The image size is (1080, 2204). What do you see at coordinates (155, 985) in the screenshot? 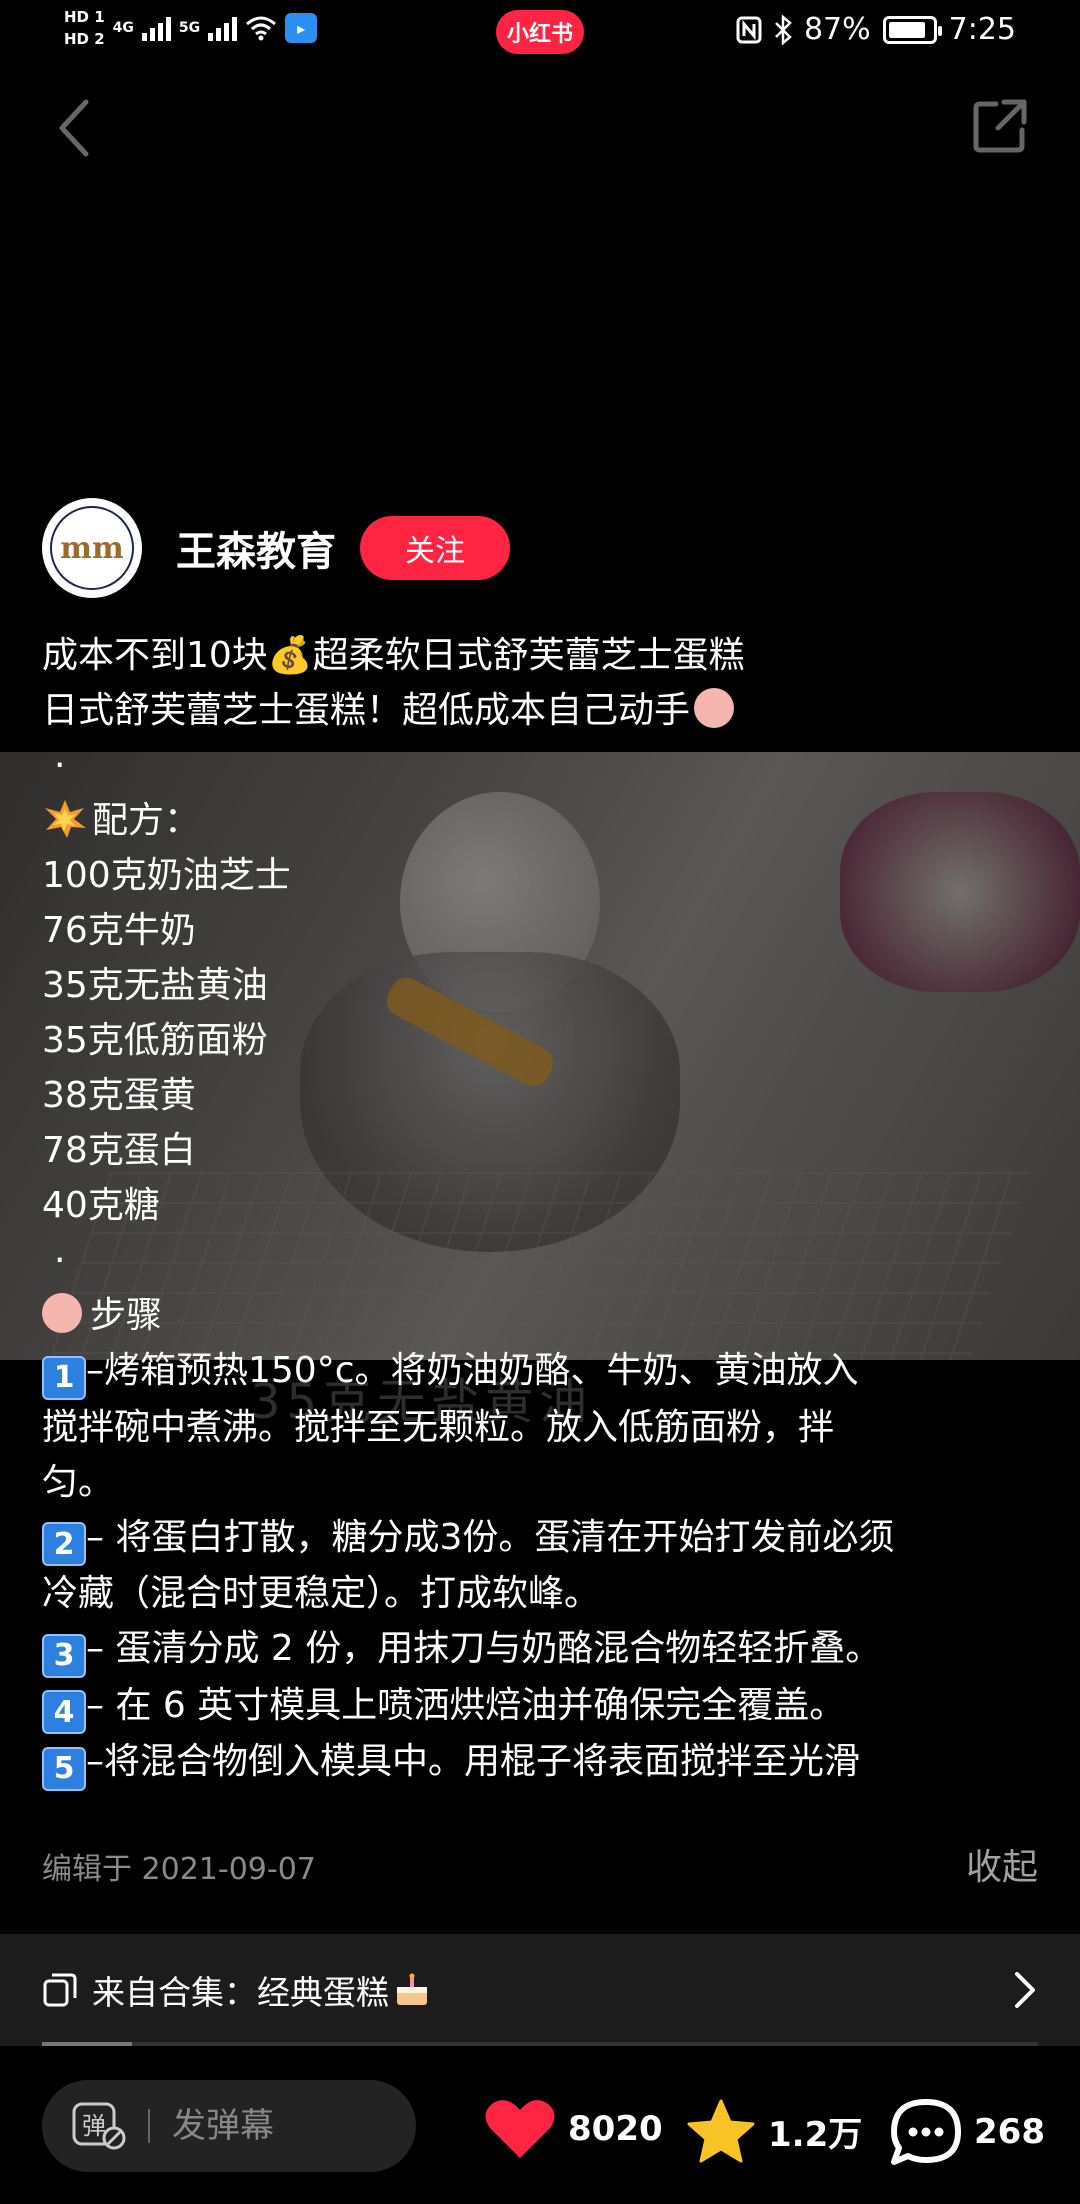
I see `ingredient-item: 35克无盐黄油` at bounding box center [155, 985].